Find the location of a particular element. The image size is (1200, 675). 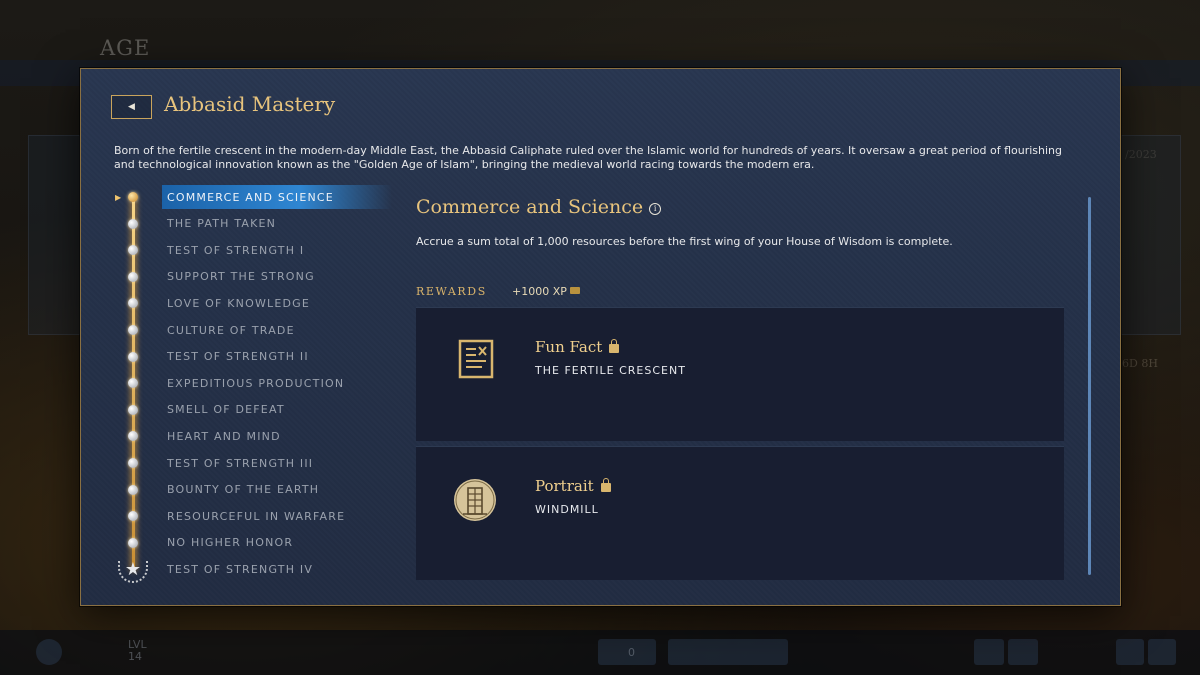

challenge-label: SMELL OF DEFEAT is located at coordinates (226, 410).